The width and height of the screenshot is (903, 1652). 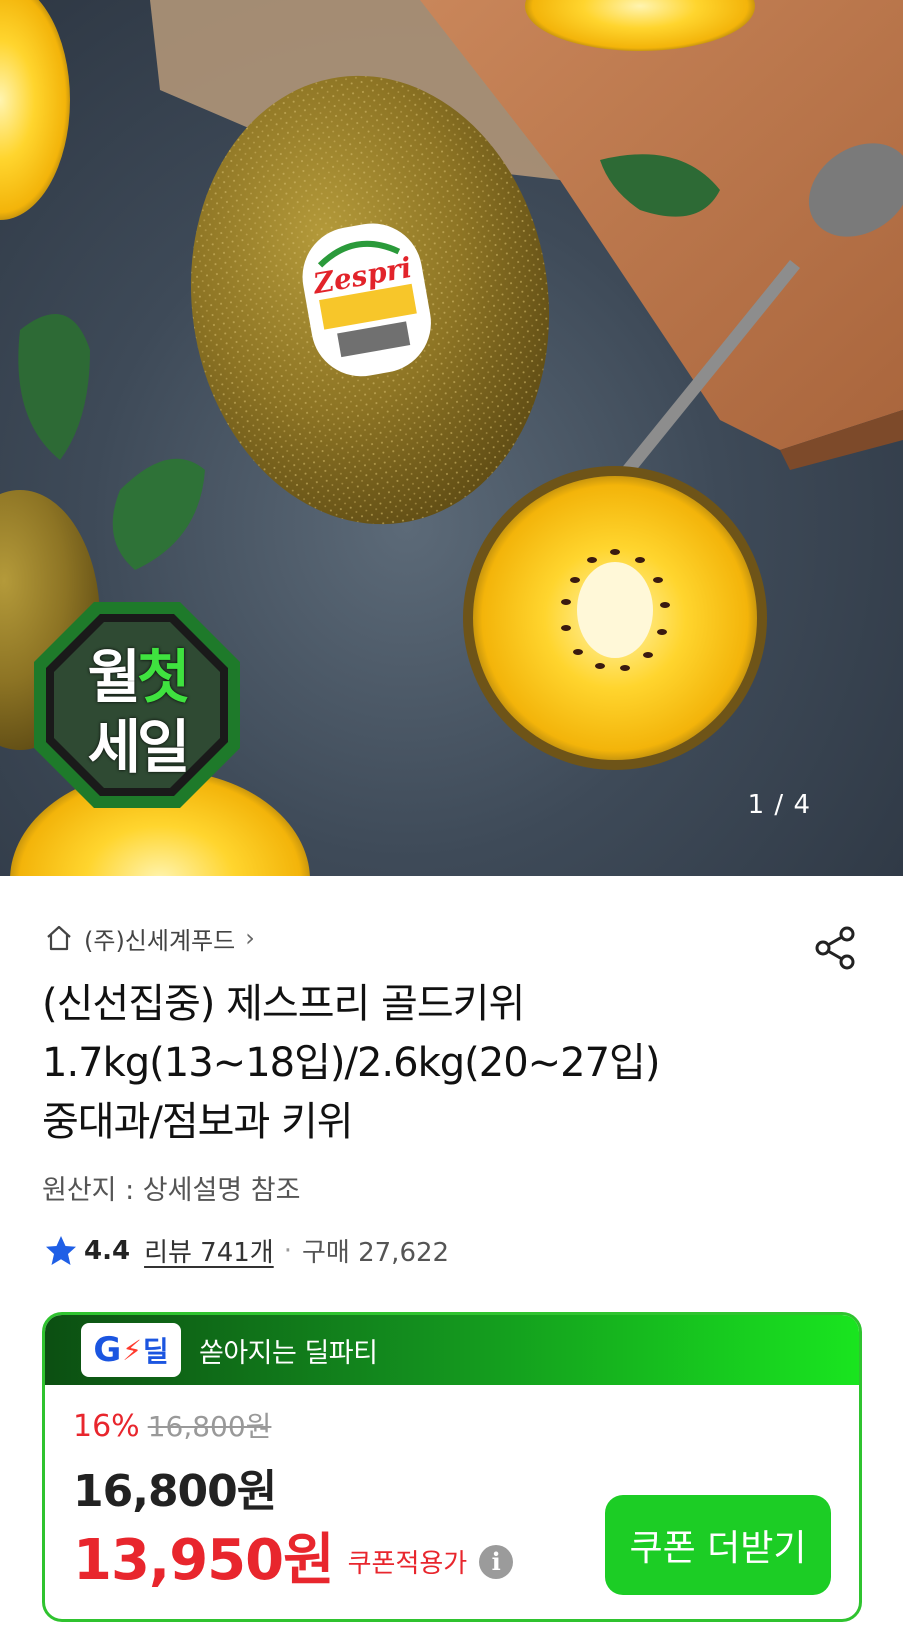 I want to click on seller-breadcrumb: (주)신세계푸드 ›, so click(x=149, y=938).